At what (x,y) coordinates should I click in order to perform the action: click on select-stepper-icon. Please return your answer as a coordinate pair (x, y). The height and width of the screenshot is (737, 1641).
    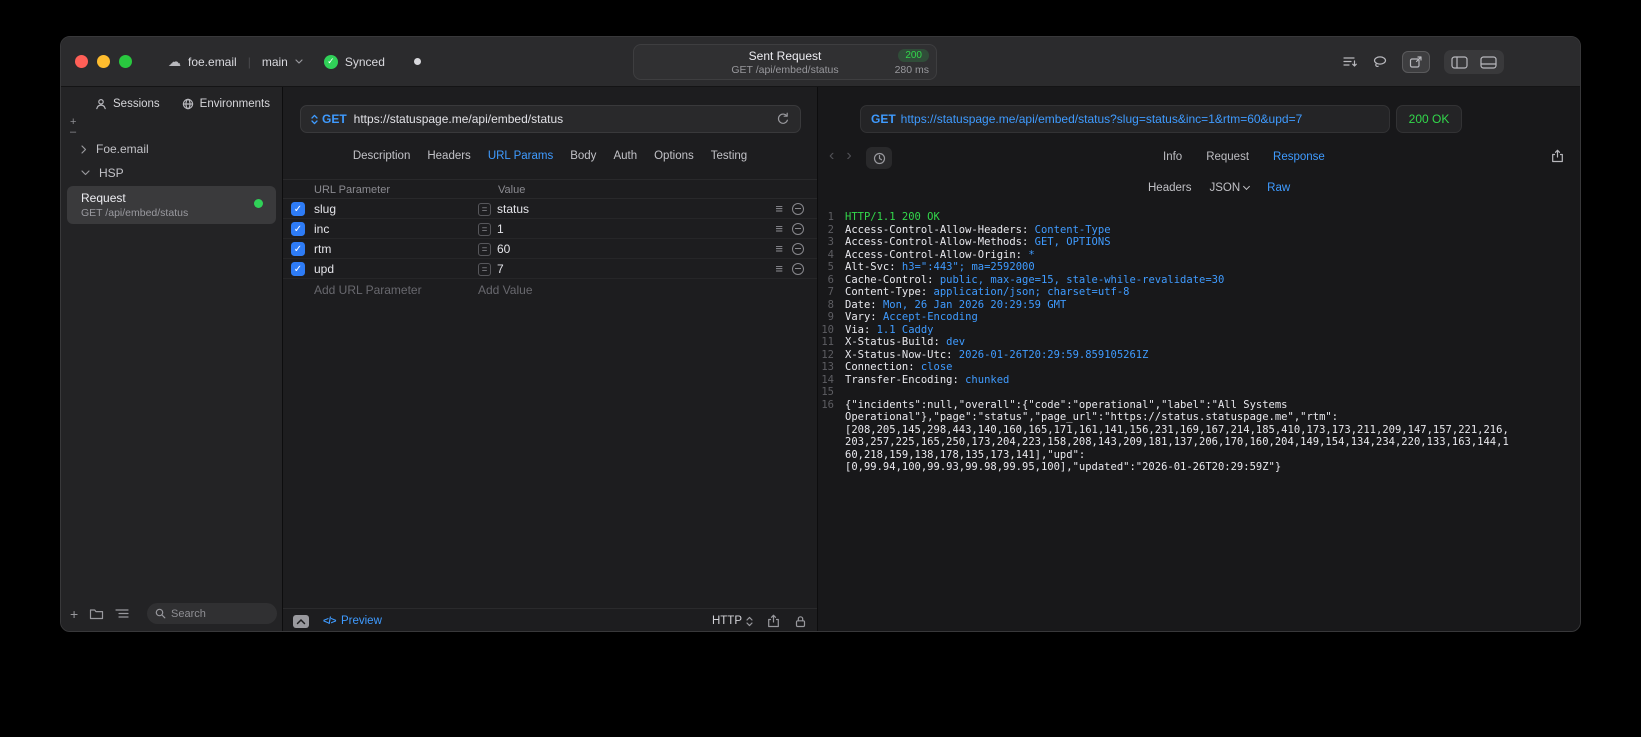
    Looking at the image, I should click on (749, 621).